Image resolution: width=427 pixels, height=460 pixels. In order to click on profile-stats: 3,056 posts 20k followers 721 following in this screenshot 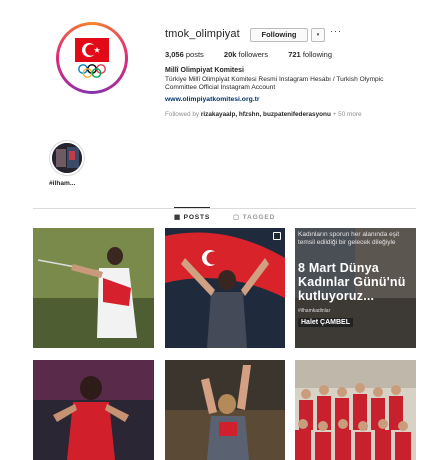, I will do `click(257, 54)`.